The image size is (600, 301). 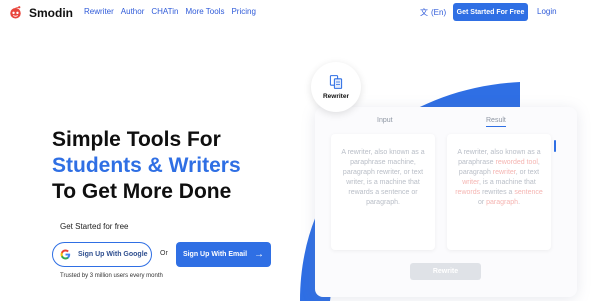 I want to click on google-icon, so click(x=65, y=254).